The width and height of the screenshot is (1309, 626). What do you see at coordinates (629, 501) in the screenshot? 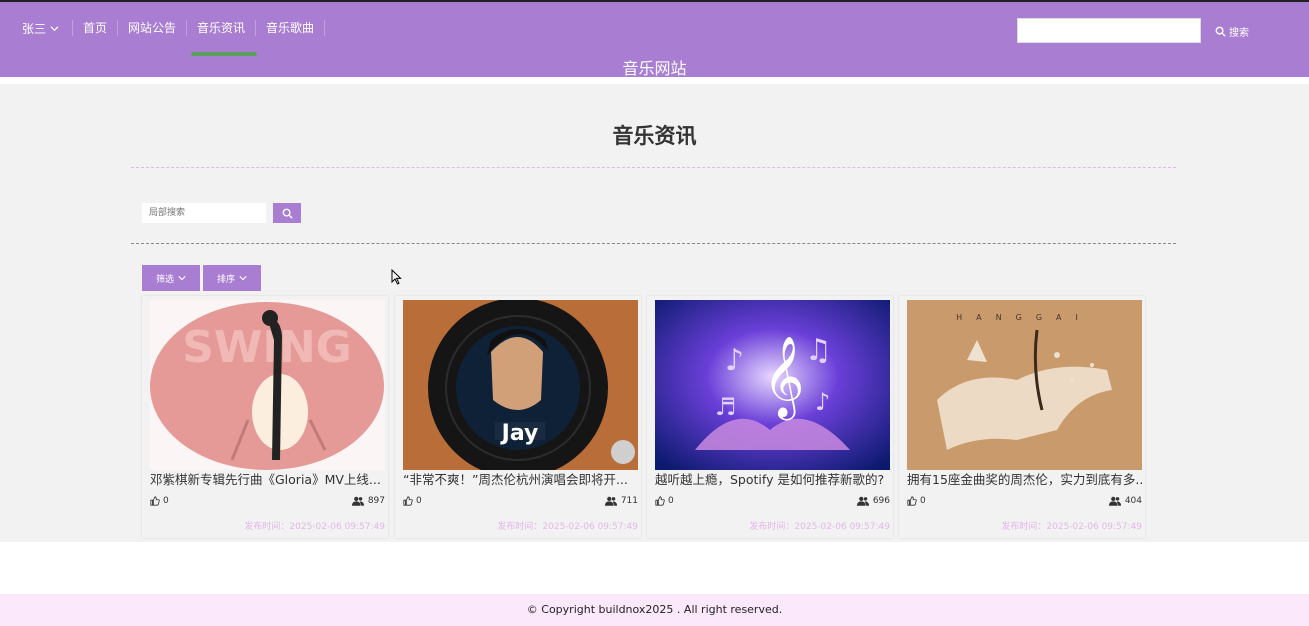
I see `view-value: 711` at bounding box center [629, 501].